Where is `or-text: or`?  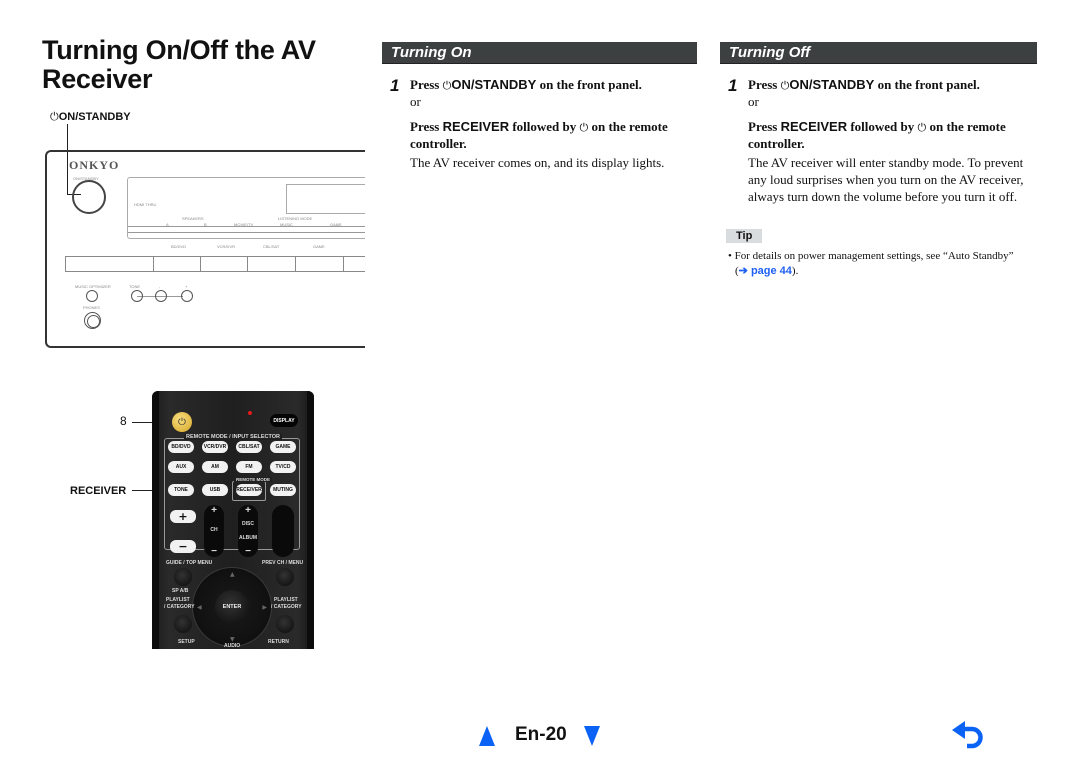 or-text: or is located at coordinates (753, 101).